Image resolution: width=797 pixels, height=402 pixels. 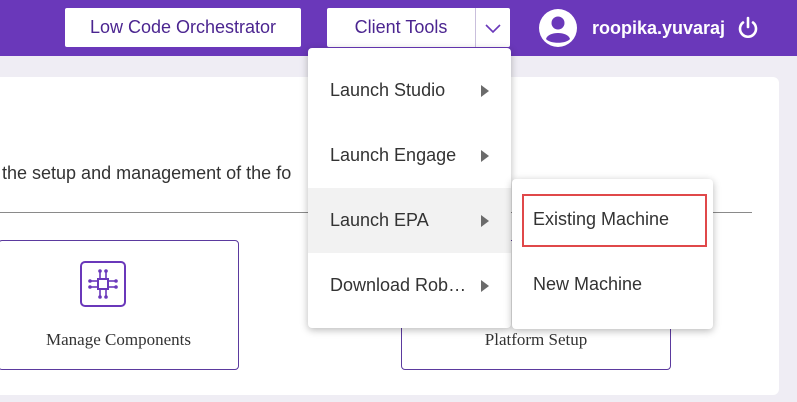 I want to click on epa-submenu: Existing Machine New Machine, so click(x=612, y=254).